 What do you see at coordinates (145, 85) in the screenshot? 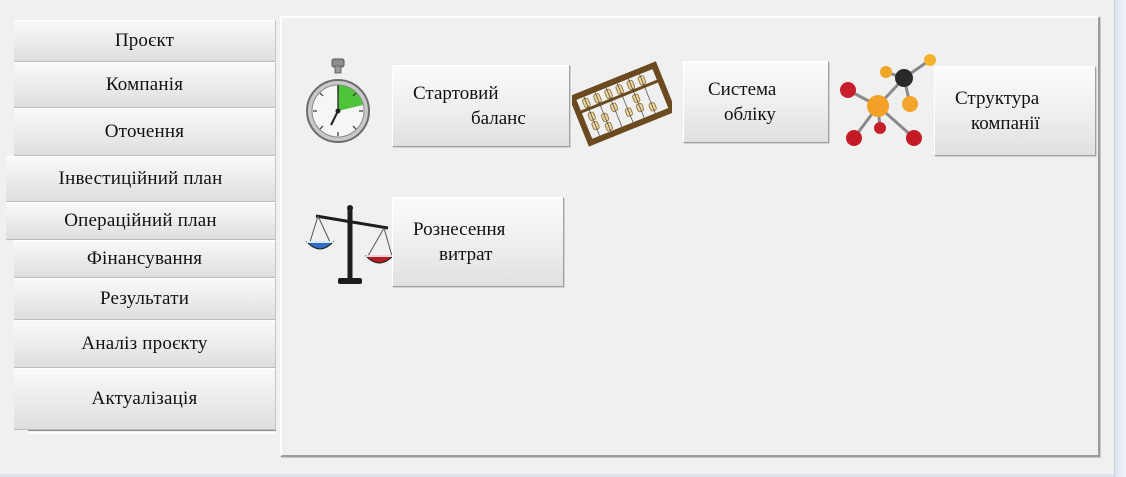
I see `sidebar-item-company: Компанія` at bounding box center [145, 85].